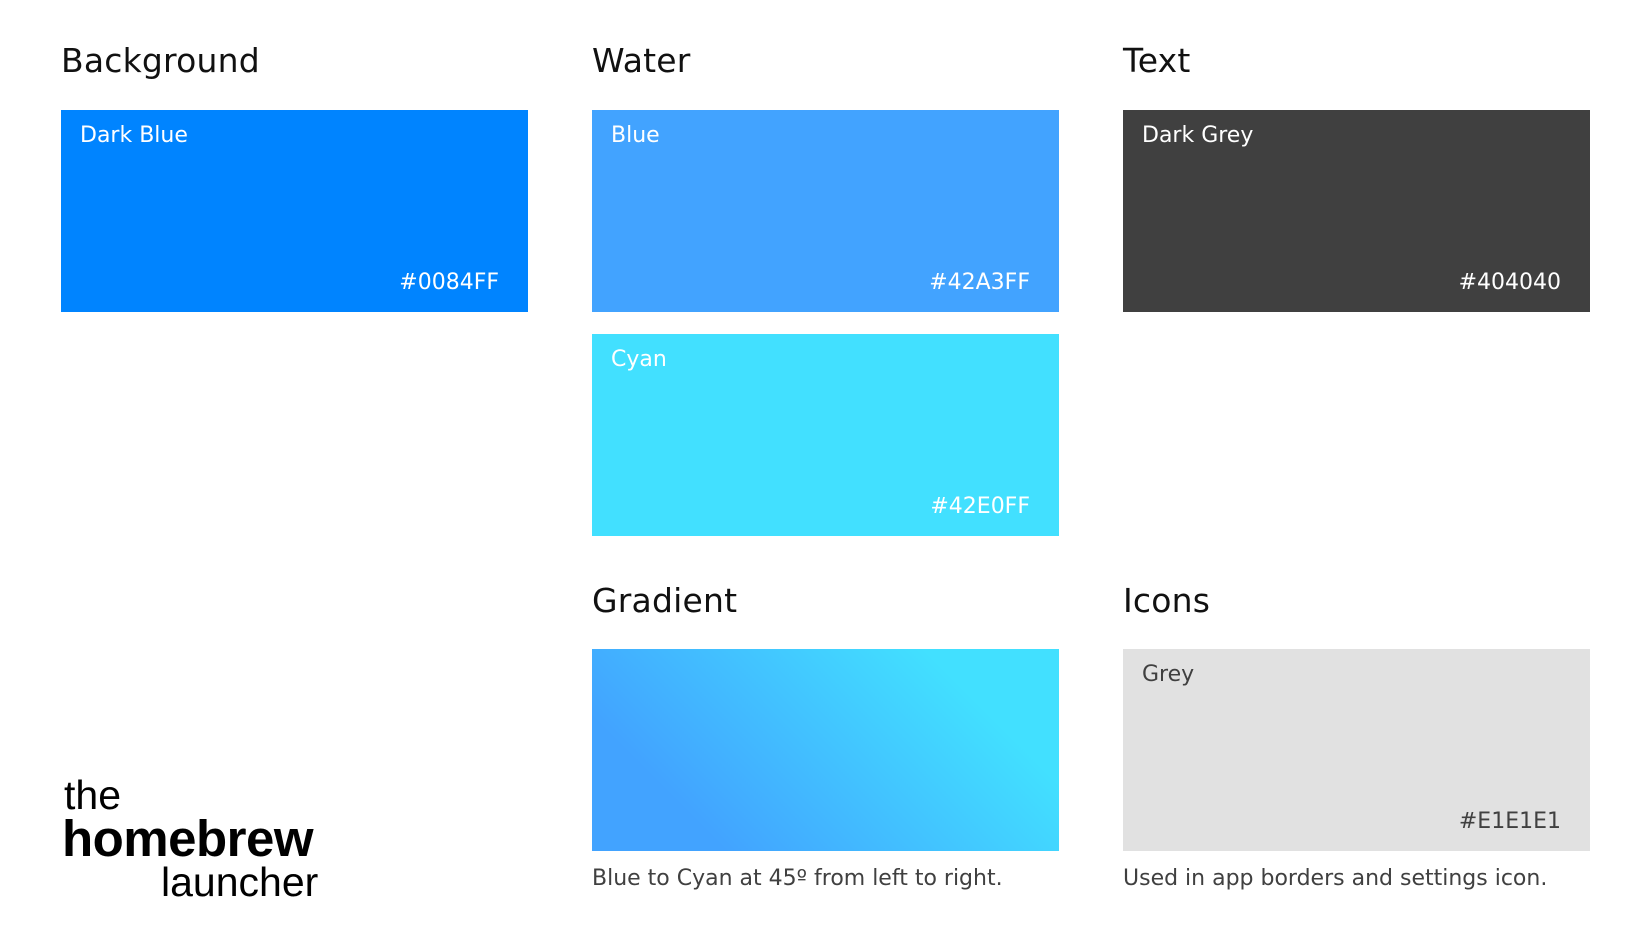 This screenshot has height=947, width=1651. Describe the element at coordinates (1168, 674) in the screenshot. I see `swatch-name: Grey` at that location.